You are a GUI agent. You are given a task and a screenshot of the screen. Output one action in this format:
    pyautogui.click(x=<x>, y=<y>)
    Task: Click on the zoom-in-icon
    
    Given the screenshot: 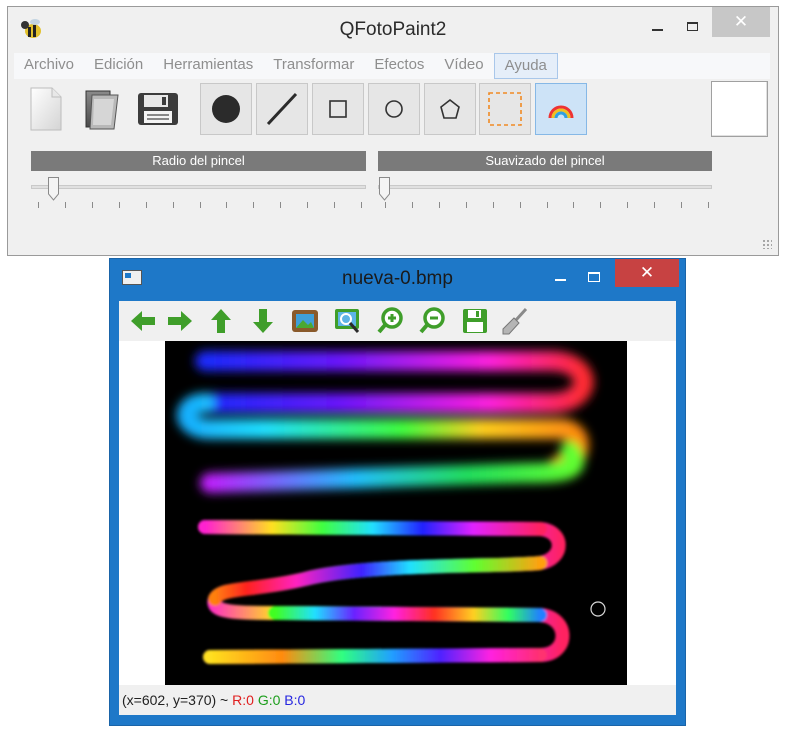 What is the action you would take?
    pyautogui.click(x=390, y=320)
    